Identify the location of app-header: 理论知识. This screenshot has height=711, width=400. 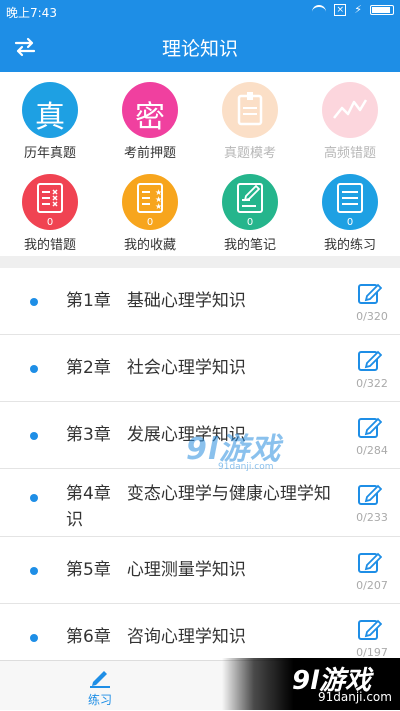
(200, 47).